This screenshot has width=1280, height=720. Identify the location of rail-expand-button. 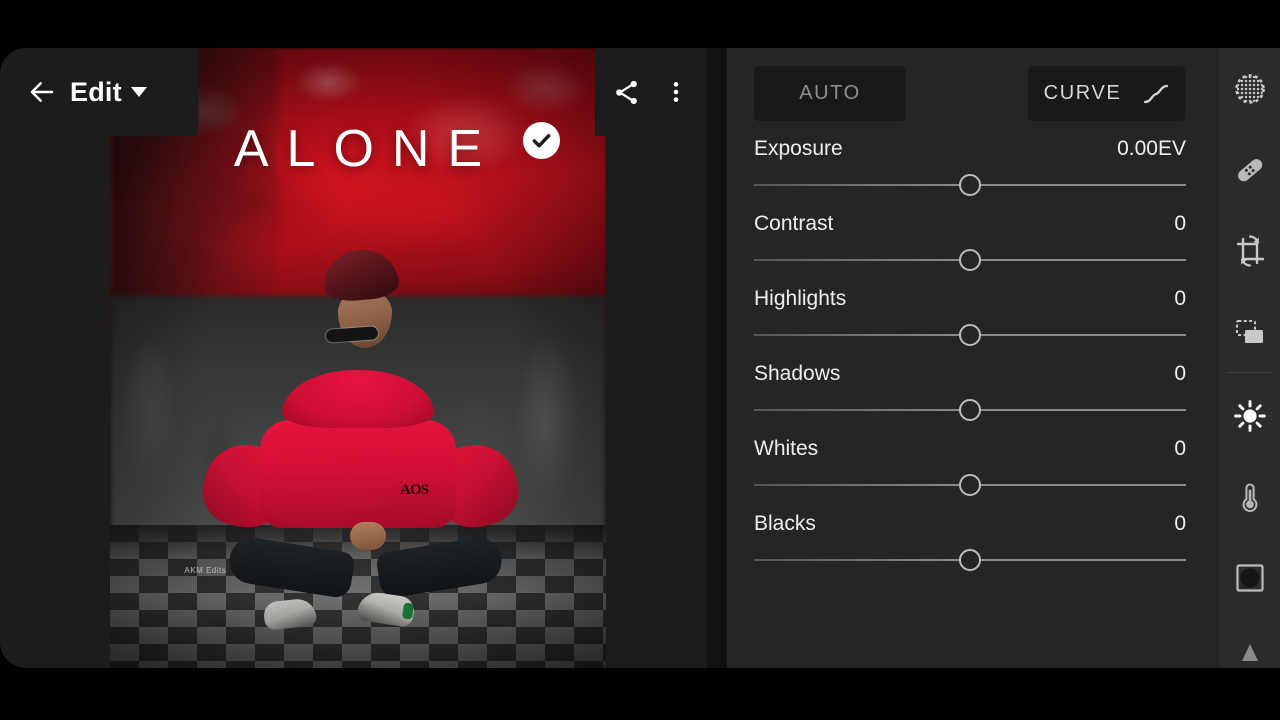
(1250, 650).